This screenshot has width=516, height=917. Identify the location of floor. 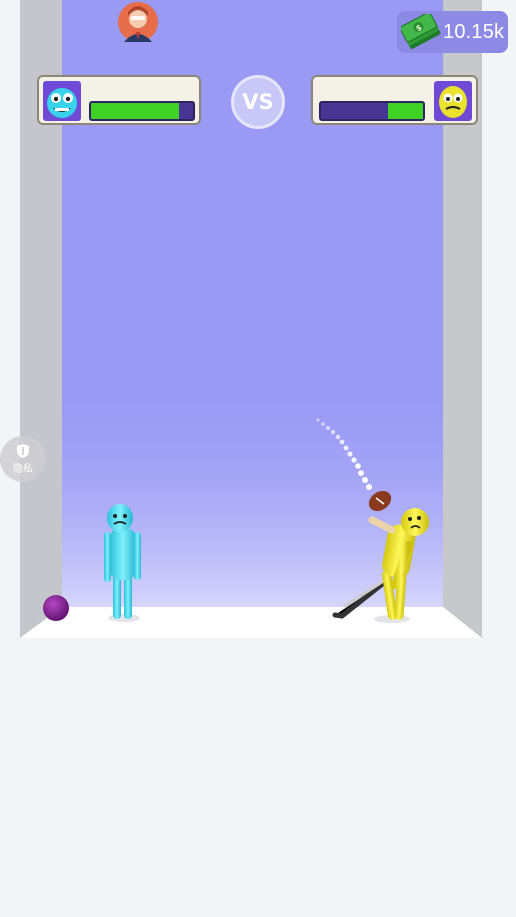
(251, 622).